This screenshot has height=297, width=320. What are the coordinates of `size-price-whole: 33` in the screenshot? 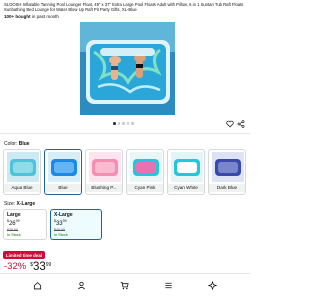 It's located at (59, 224).